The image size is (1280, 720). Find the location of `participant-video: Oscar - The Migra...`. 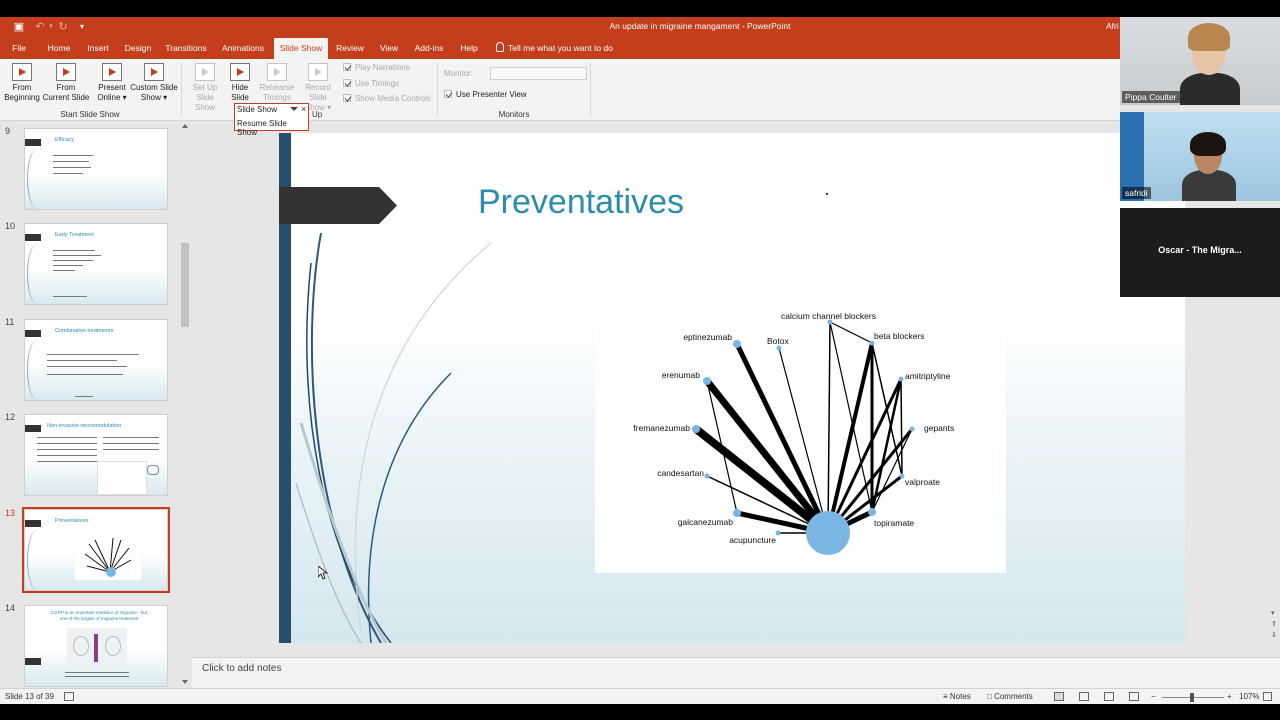

participant-video: Oscar - The Migra... is located at coordinates (1200, 252).